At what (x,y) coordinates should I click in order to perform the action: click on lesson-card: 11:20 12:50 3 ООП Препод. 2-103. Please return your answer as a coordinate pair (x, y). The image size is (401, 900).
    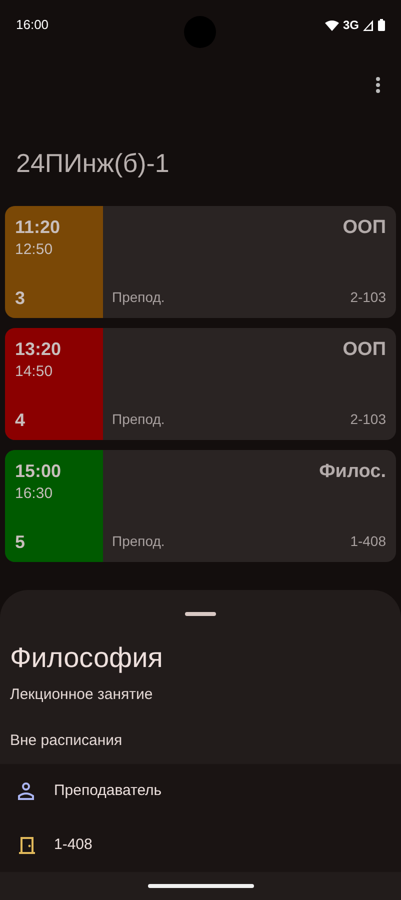
    Looking at the image, I should click on (200, 262).